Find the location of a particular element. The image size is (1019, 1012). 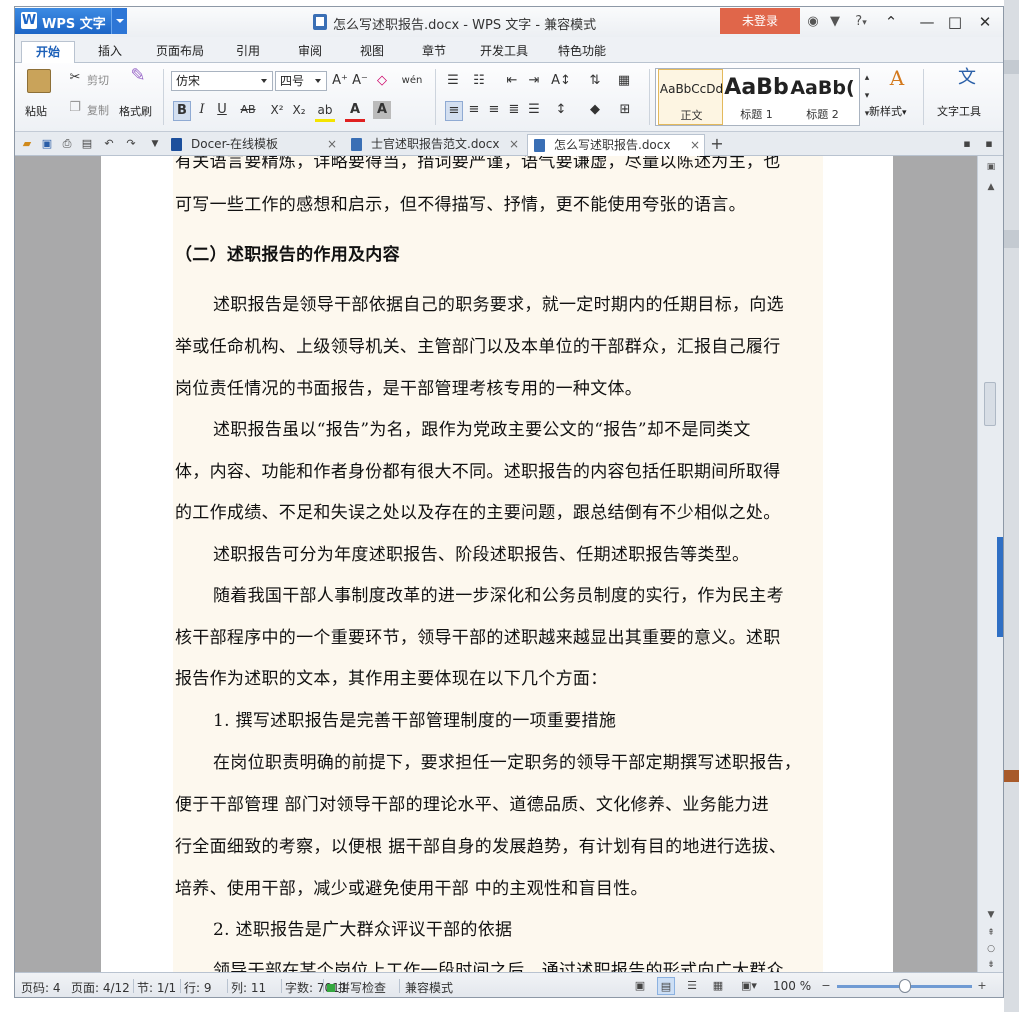

reading-mode-icon: ▣▾ is located at coordinates (749, 986).